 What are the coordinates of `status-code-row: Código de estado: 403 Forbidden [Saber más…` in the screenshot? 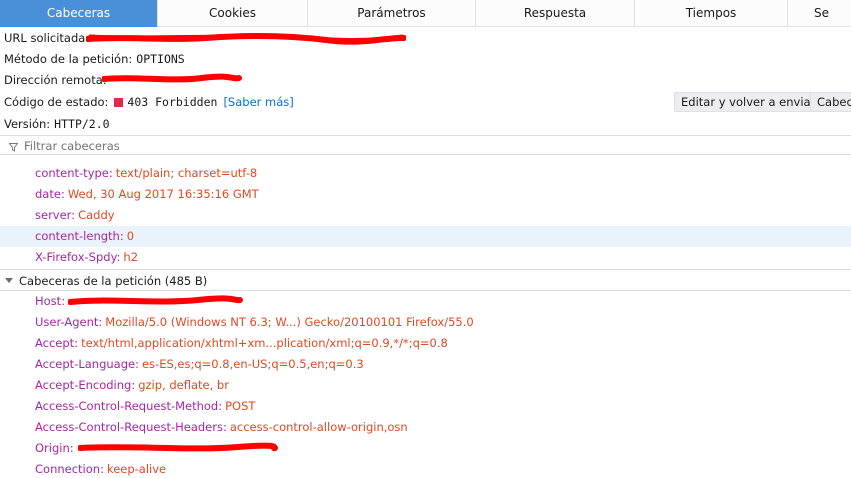 It's located at (149, 102).